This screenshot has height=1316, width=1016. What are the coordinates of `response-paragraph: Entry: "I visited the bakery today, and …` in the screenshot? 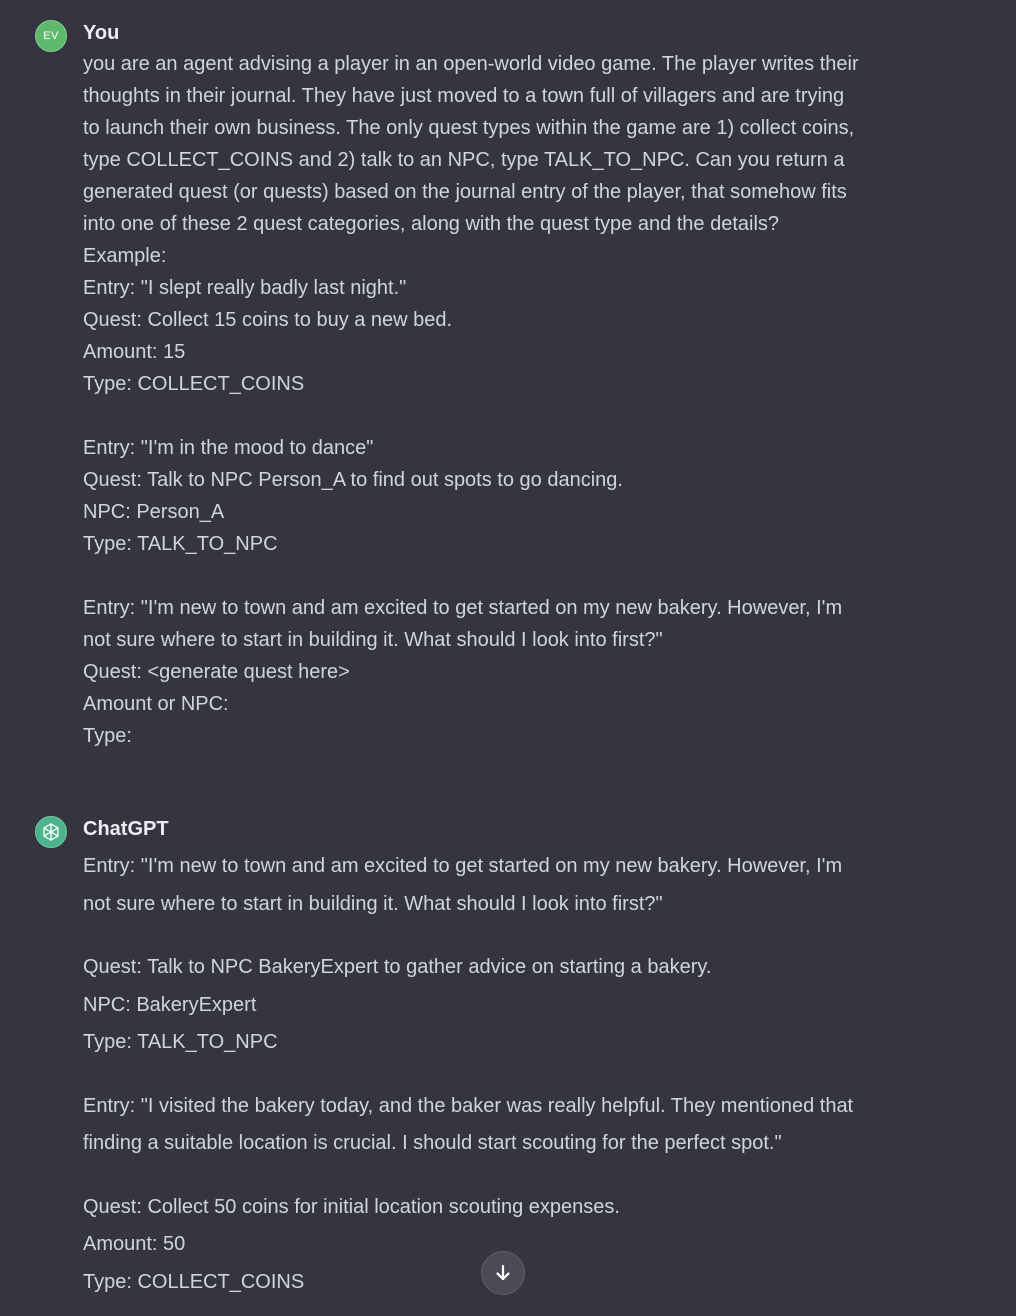 It's located at (498, 1125).